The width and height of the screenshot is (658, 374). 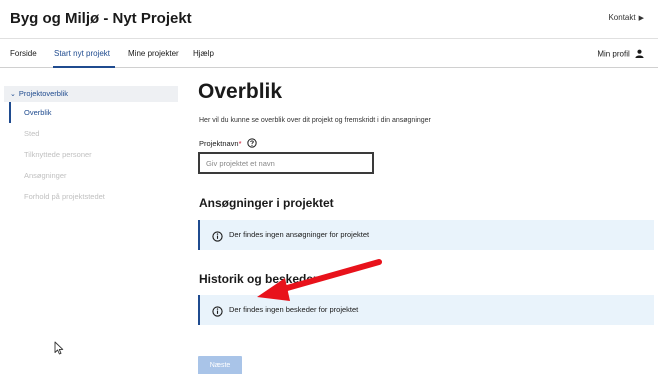 What do you see at coordinates (153, 53) in the screenshot?
I see `nav-item-mine-projekter: Mine projekter` at bounding box center [153, 53].